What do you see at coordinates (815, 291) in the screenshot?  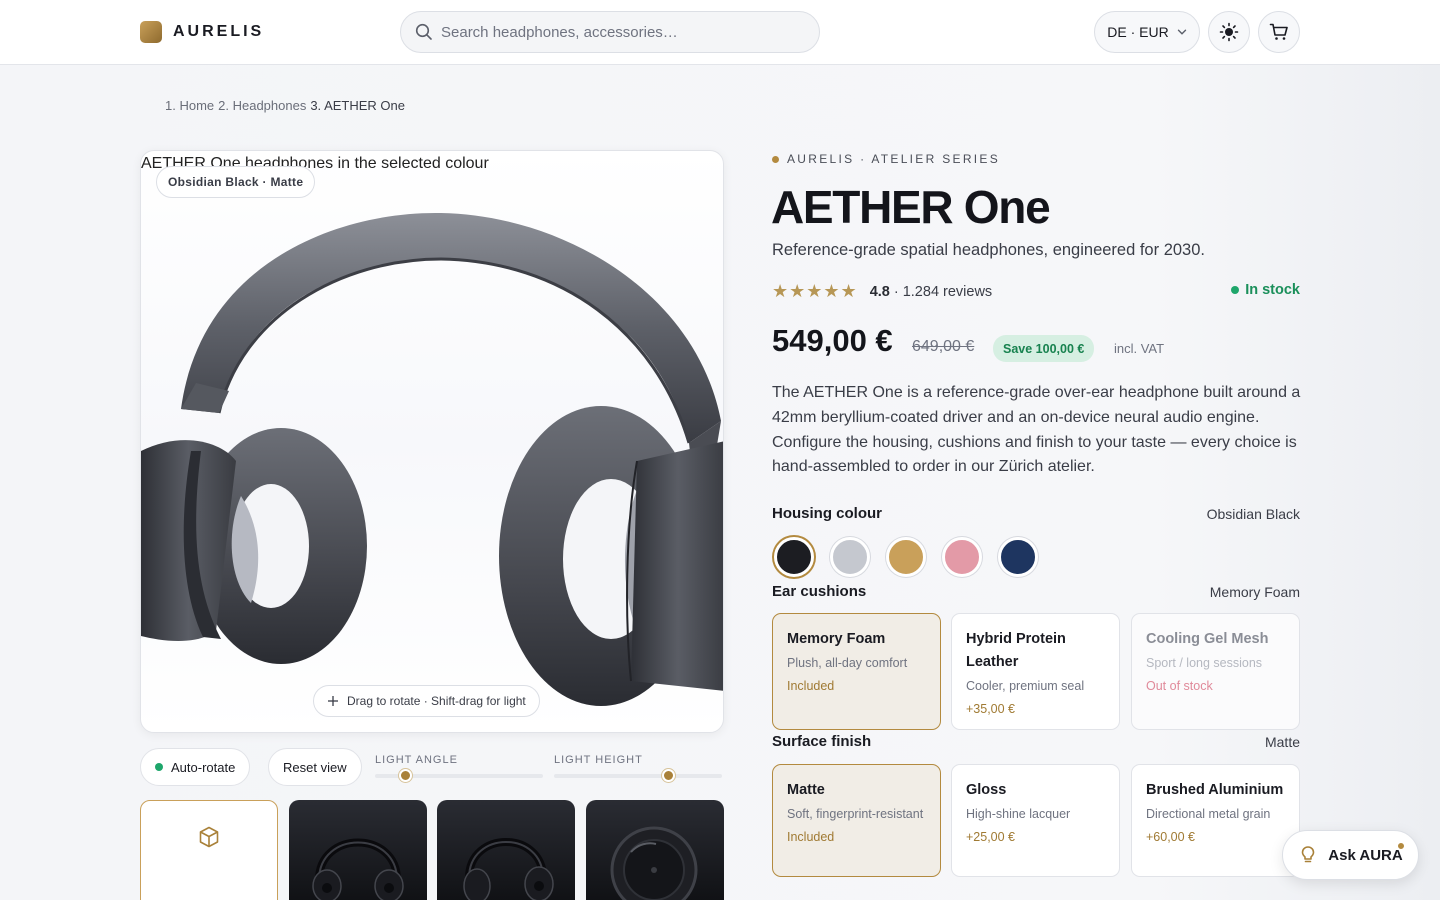 I see `rating-stars-icon: ★★★★★` at bounding box center [815, 291].